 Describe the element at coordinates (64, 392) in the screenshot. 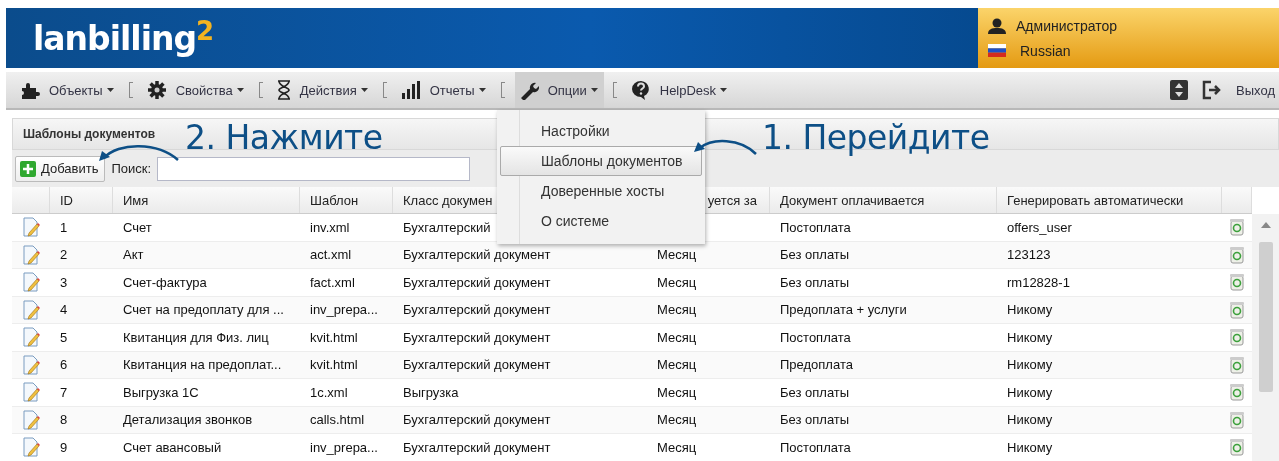

I see `table-cell: 7` at that location.